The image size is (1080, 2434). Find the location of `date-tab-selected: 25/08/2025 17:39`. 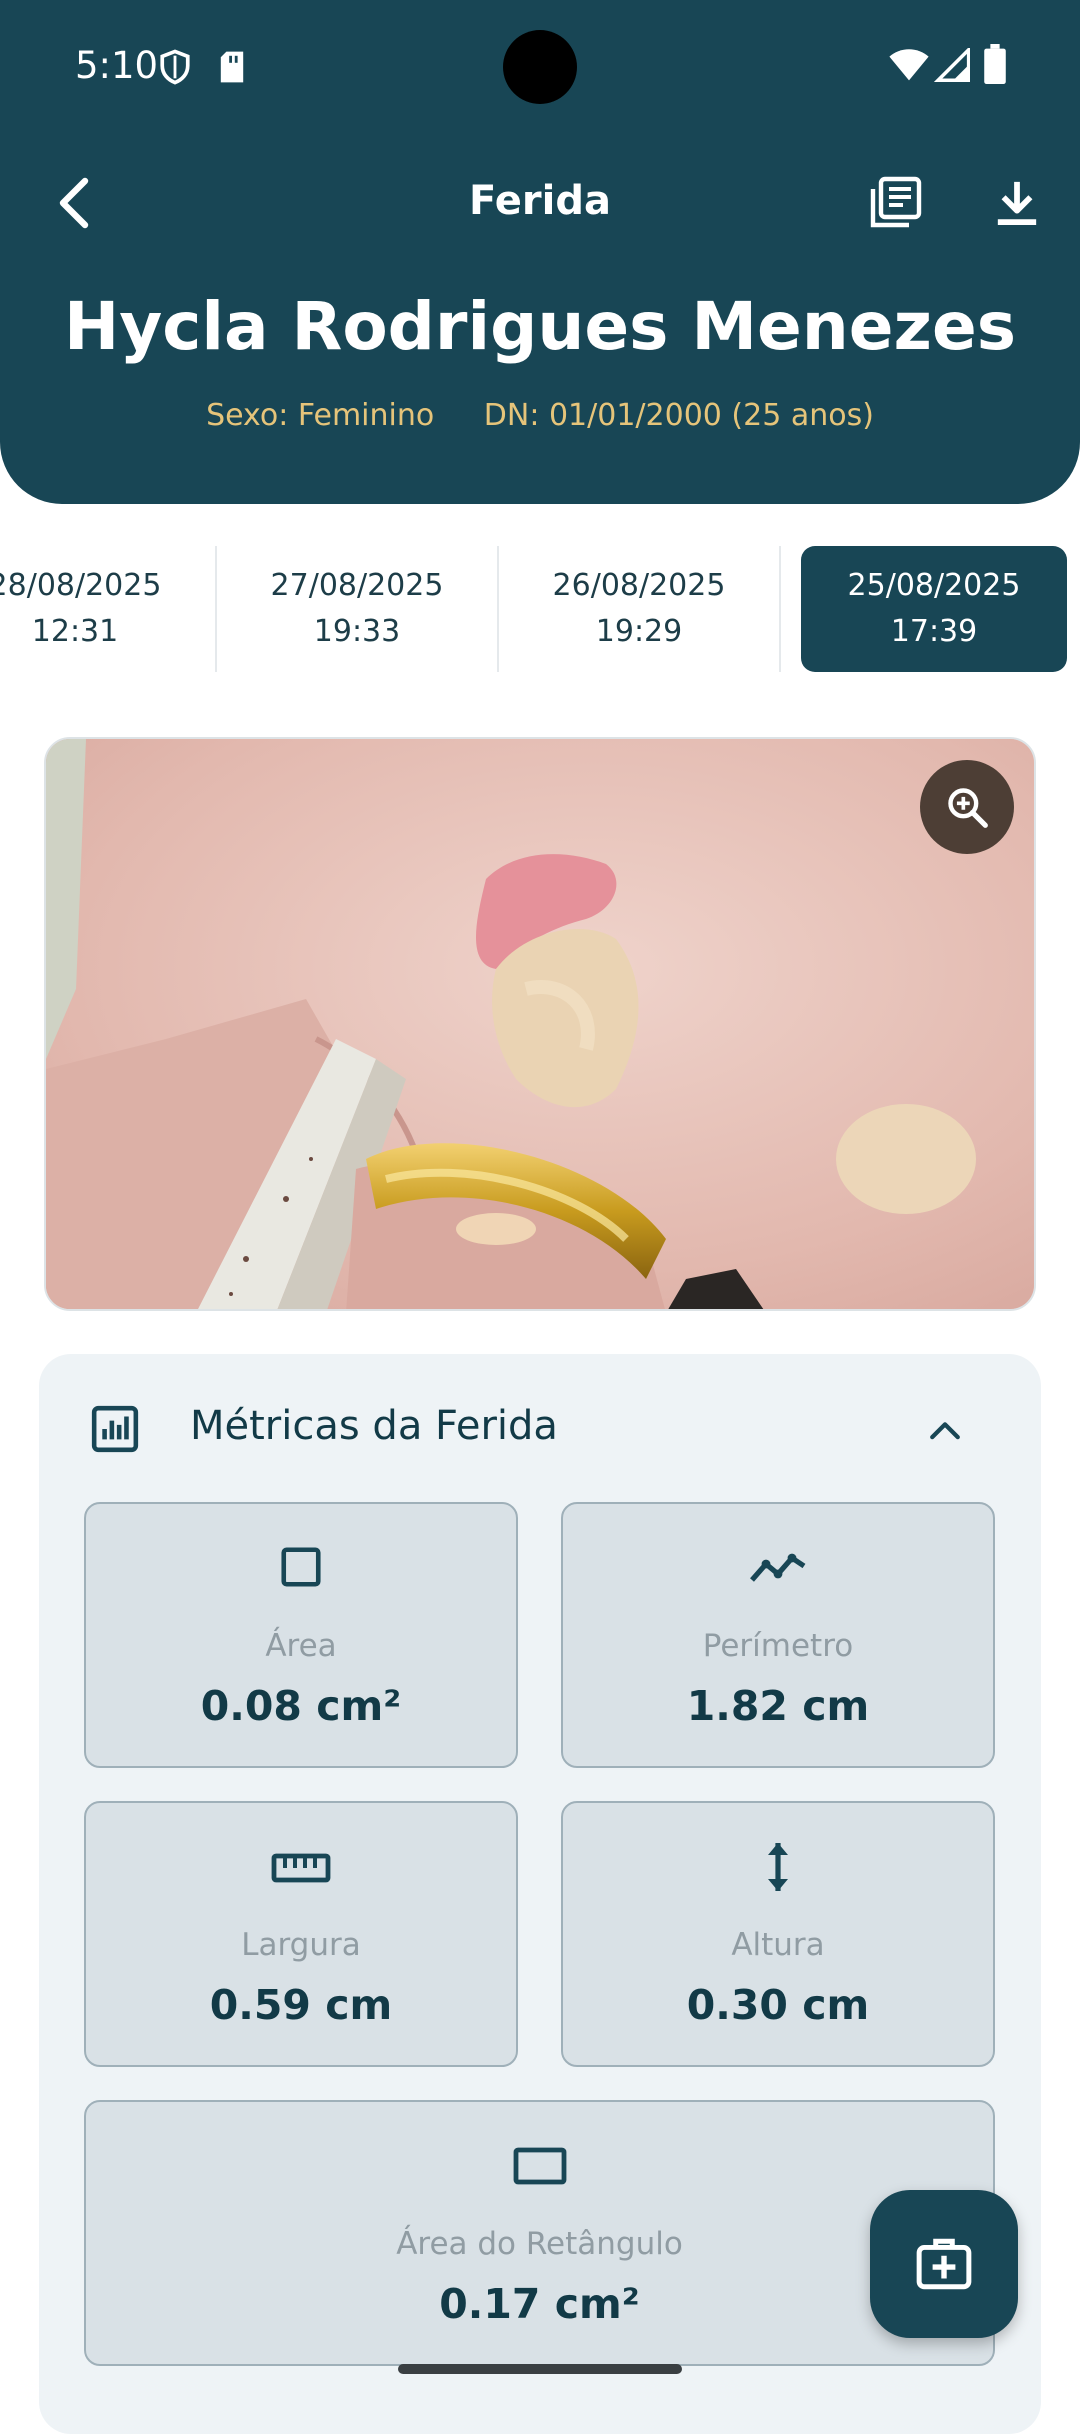

date-tab-selected: 25/08/2025 17:39 is located at coordinates (934, 609).